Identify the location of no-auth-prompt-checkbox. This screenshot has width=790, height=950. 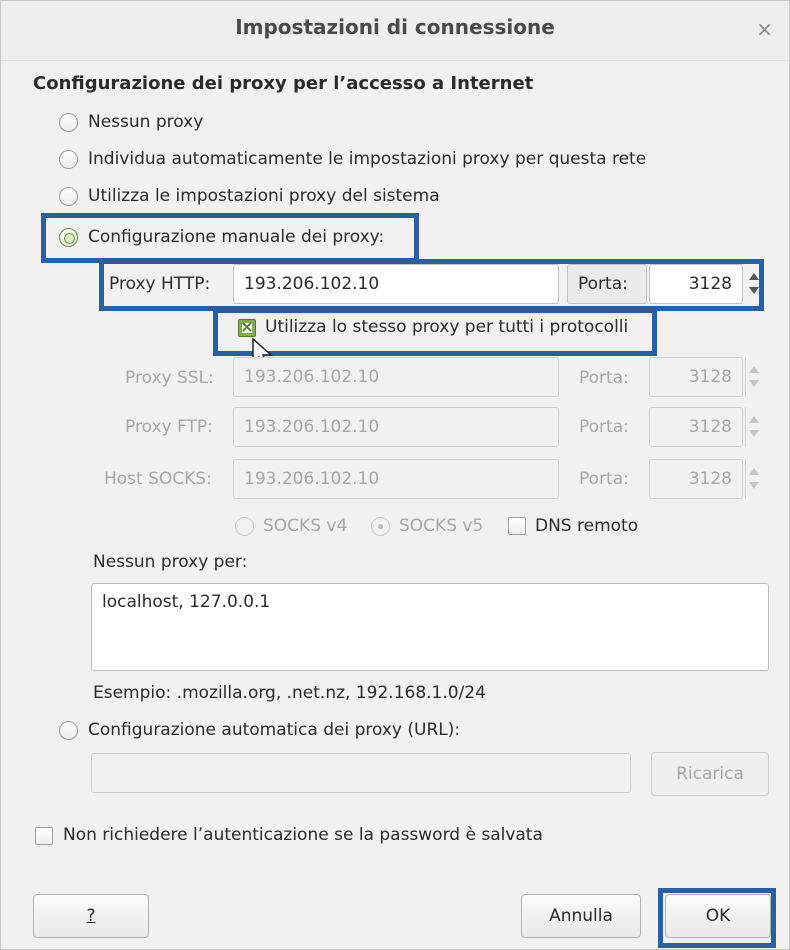
(44, 836).